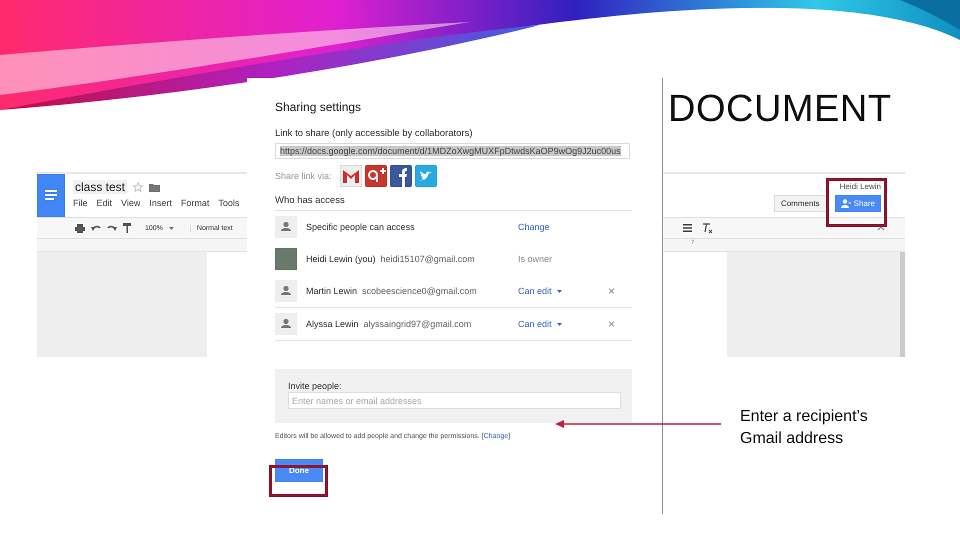  What do you see at coordinates (800, 203) in the screenshot?
I see `comments-button: Comments` at bounding box center [800, 203].